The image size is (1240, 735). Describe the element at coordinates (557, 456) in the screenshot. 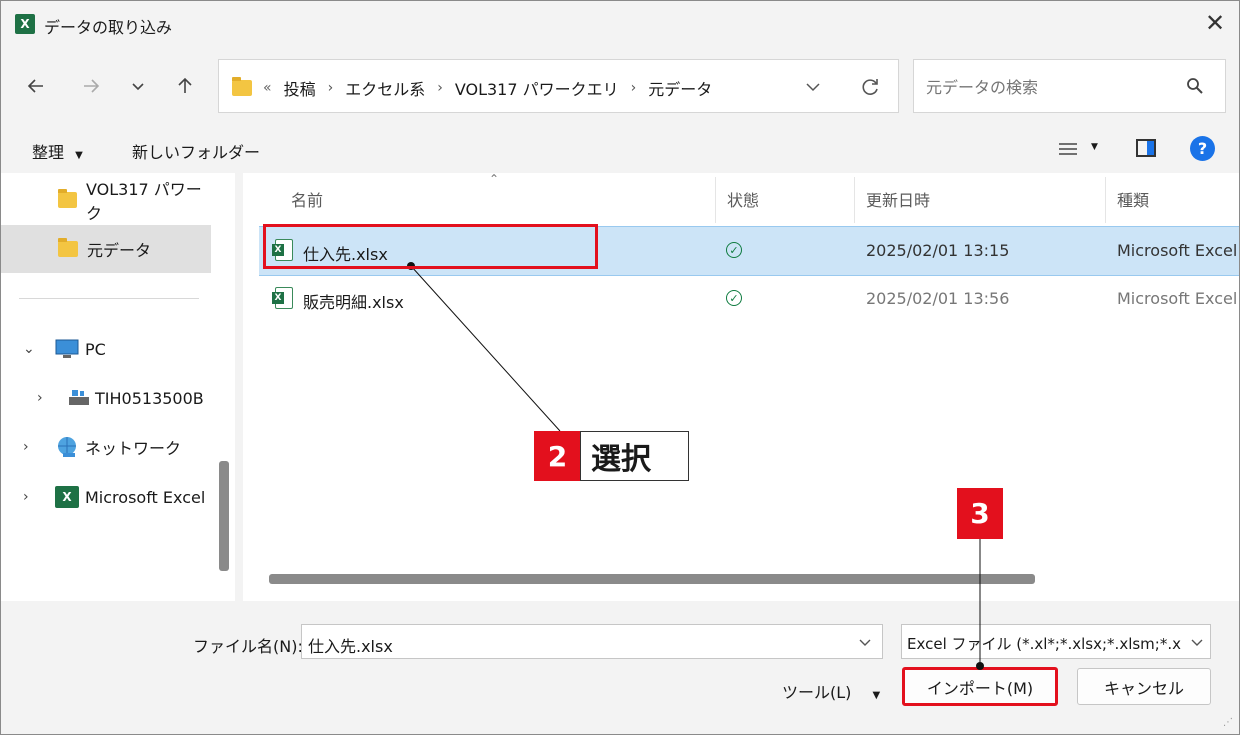

I see `callout-2-number: 2` at that location.